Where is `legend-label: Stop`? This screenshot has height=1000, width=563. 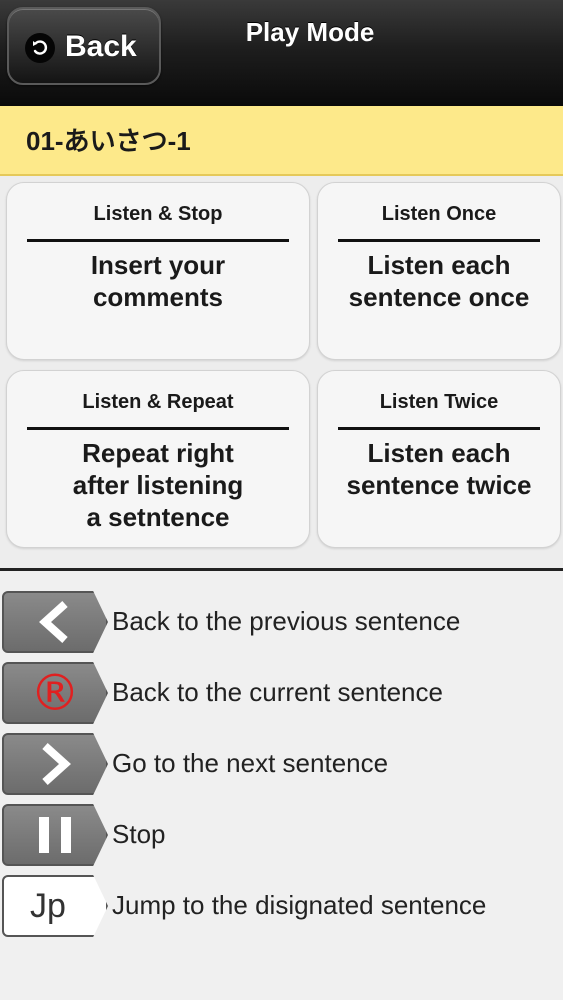 legend-label: Stop is located at coordinates (139, 834).